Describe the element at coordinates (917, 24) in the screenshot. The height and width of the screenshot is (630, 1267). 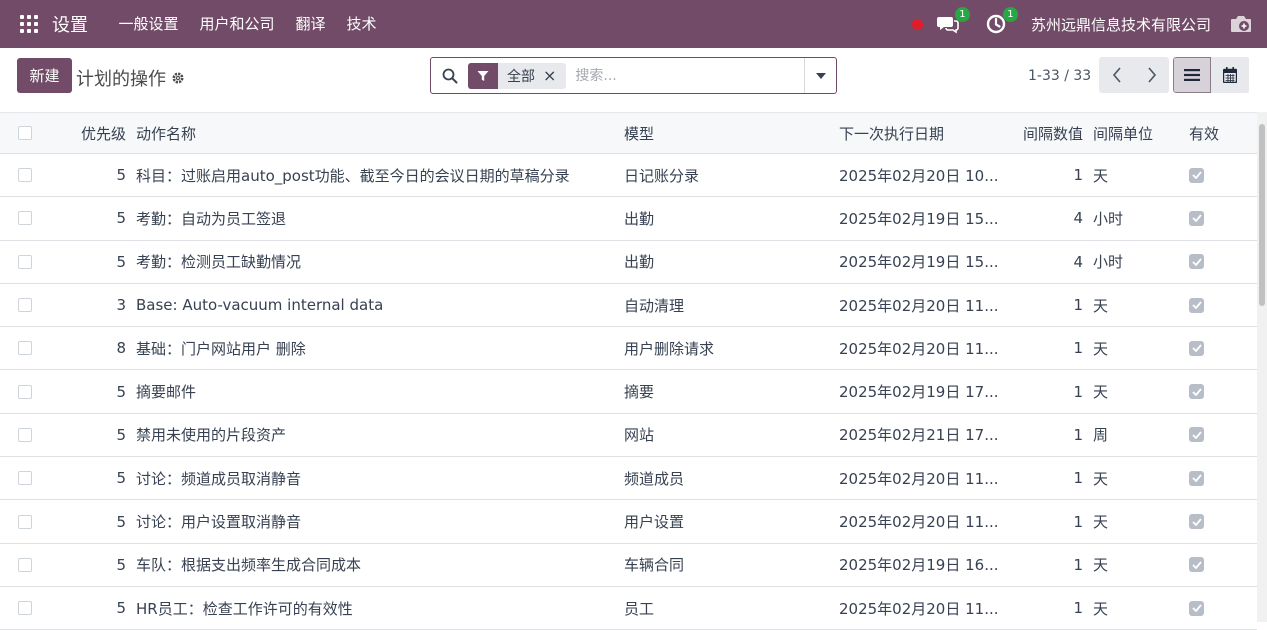
I see `record-indicator-icon` at that location.